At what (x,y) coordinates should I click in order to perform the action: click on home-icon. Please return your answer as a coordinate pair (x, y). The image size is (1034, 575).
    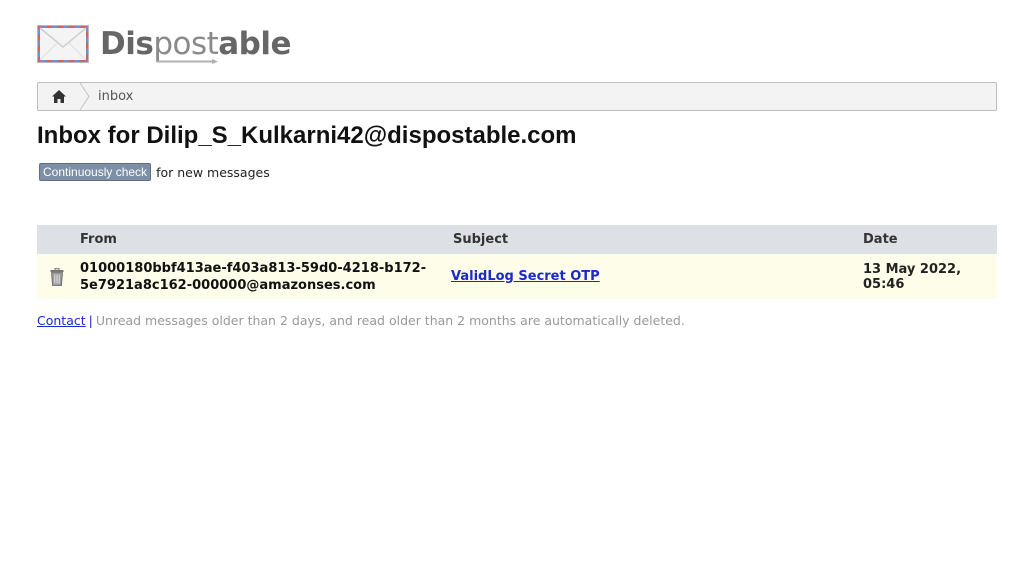
    Looking at the image, I should click on (59, 96).